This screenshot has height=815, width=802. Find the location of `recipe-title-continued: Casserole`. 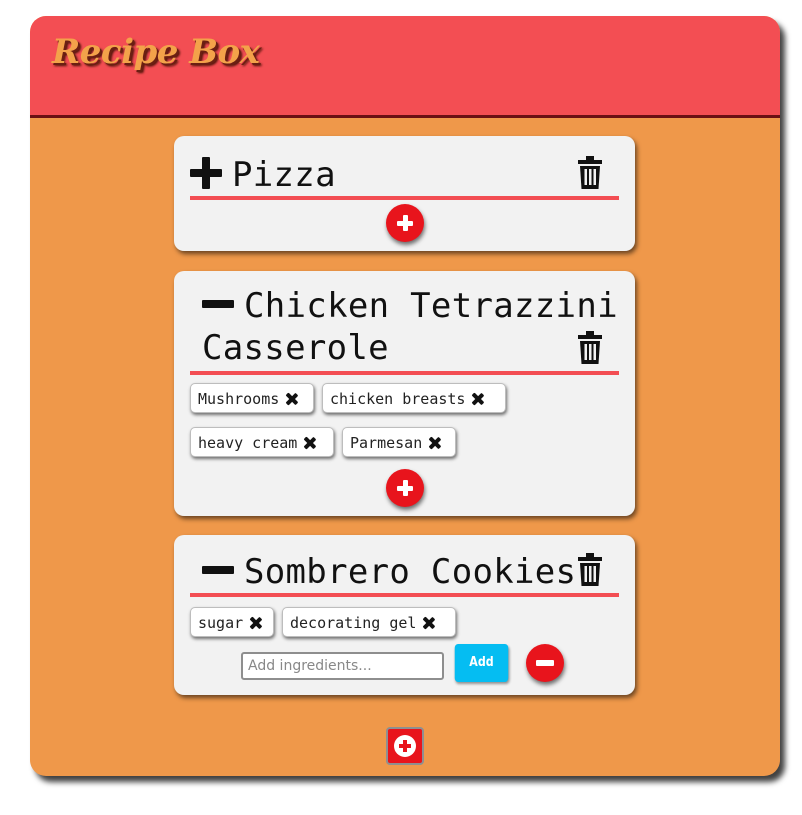

recipe-title-continued: Casserole is located at coordinates (404, 348).